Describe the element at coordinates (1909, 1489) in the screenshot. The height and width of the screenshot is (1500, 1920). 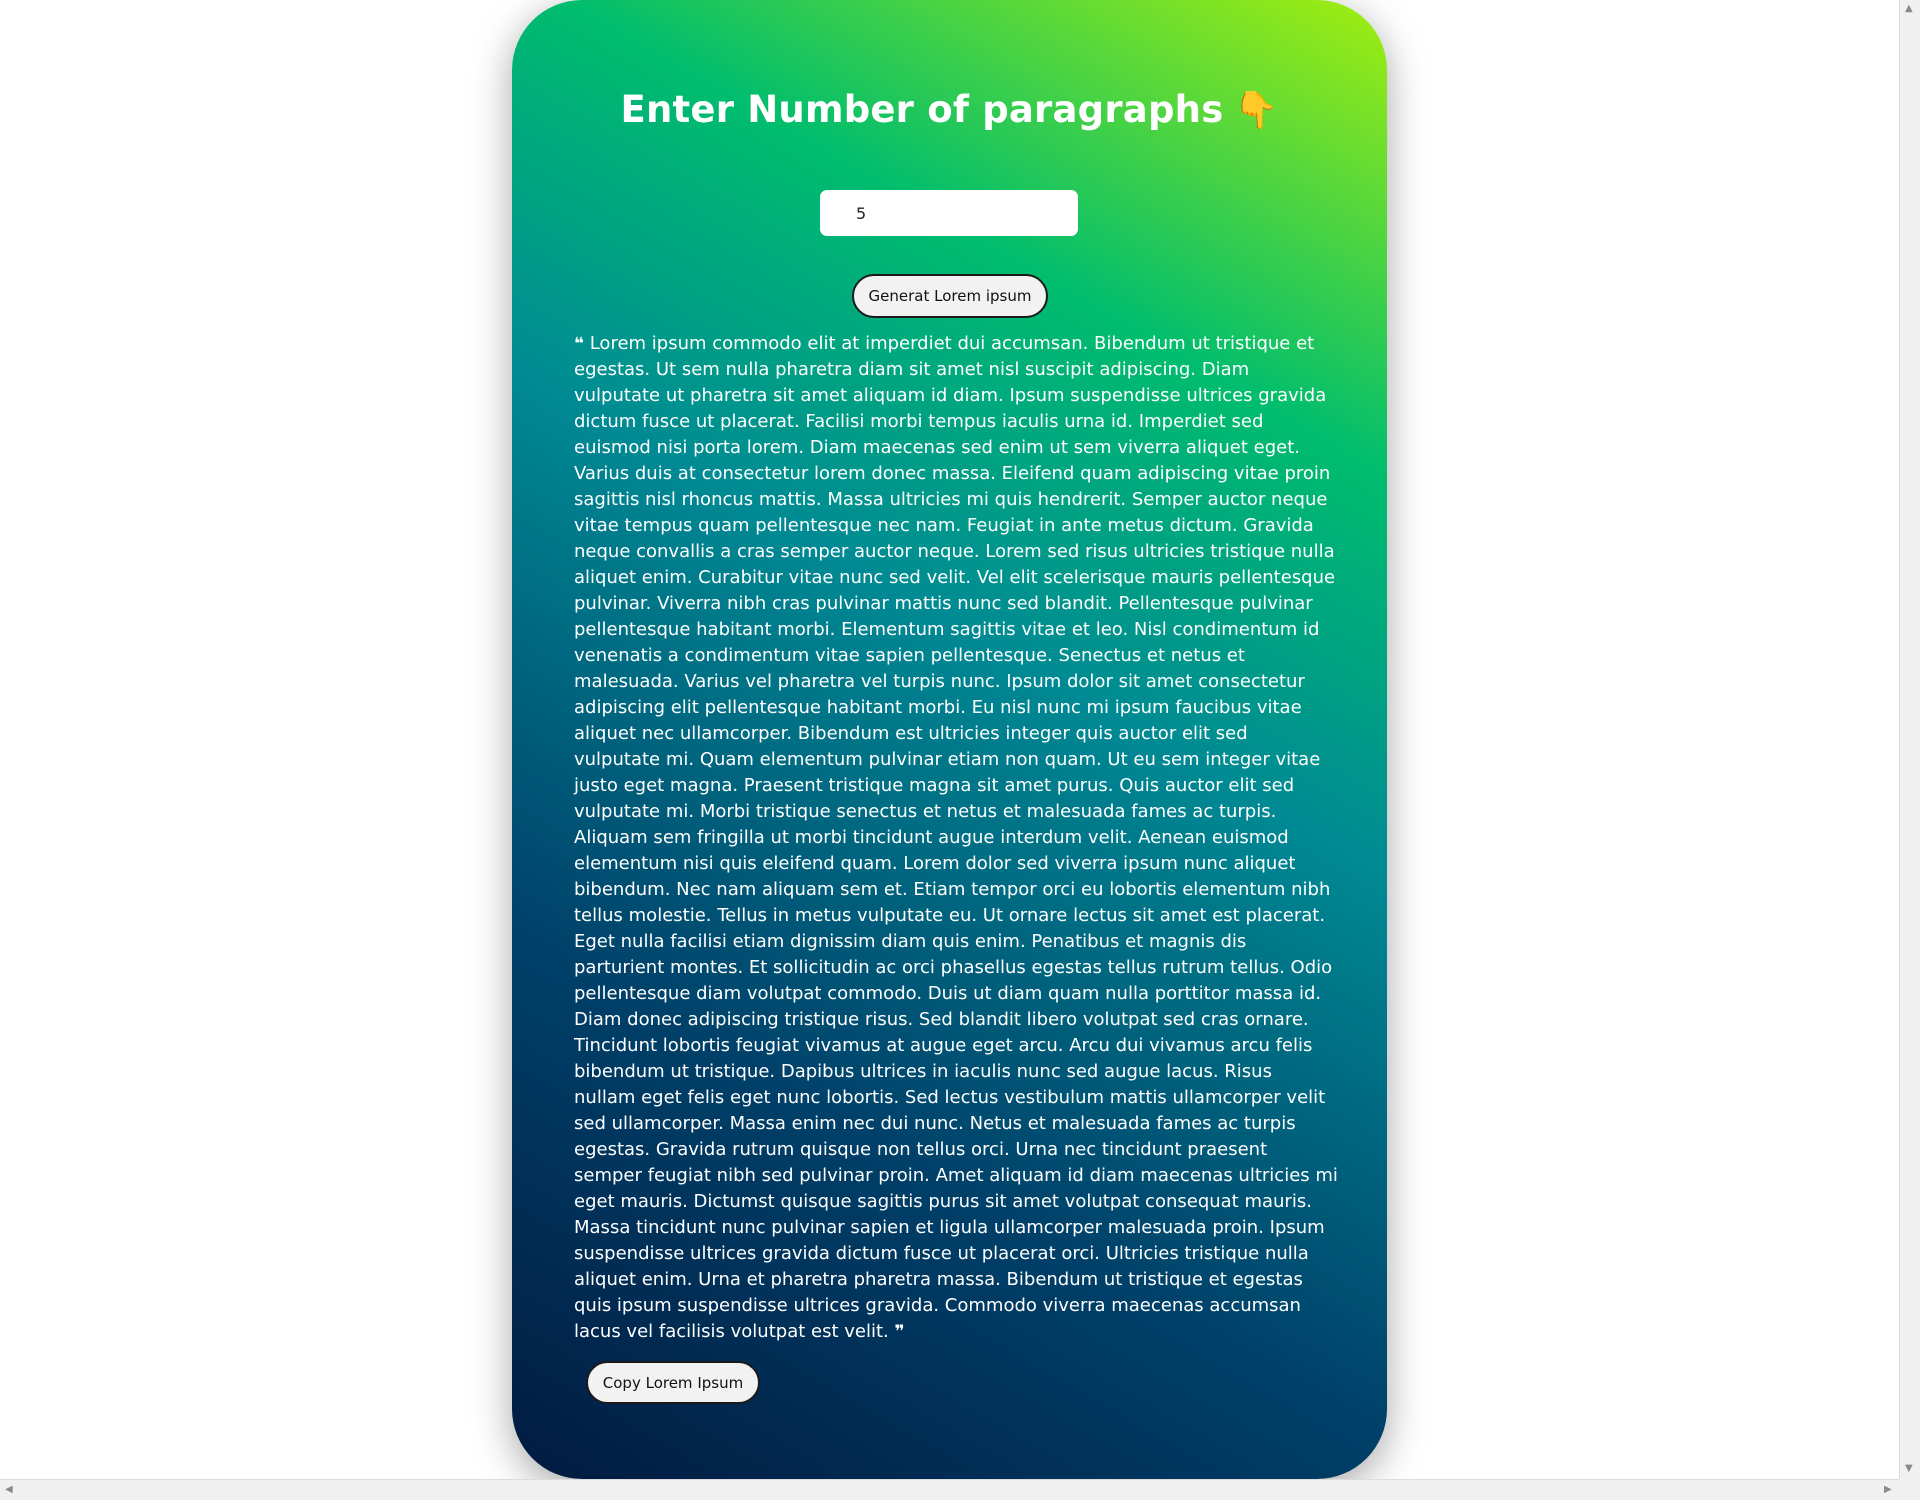
I see `scrollbar-corner` at that location.